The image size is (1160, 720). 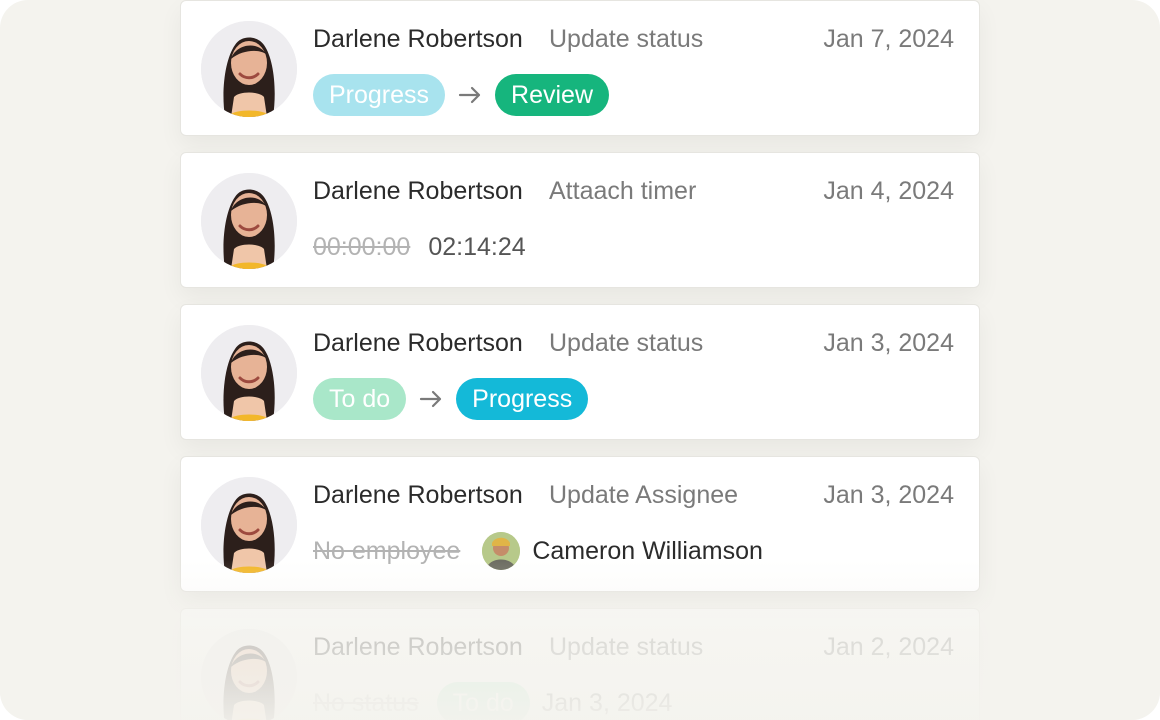 I want to click on timer-change: 00:00:00 02:14:24, so click(x=419, y=247).